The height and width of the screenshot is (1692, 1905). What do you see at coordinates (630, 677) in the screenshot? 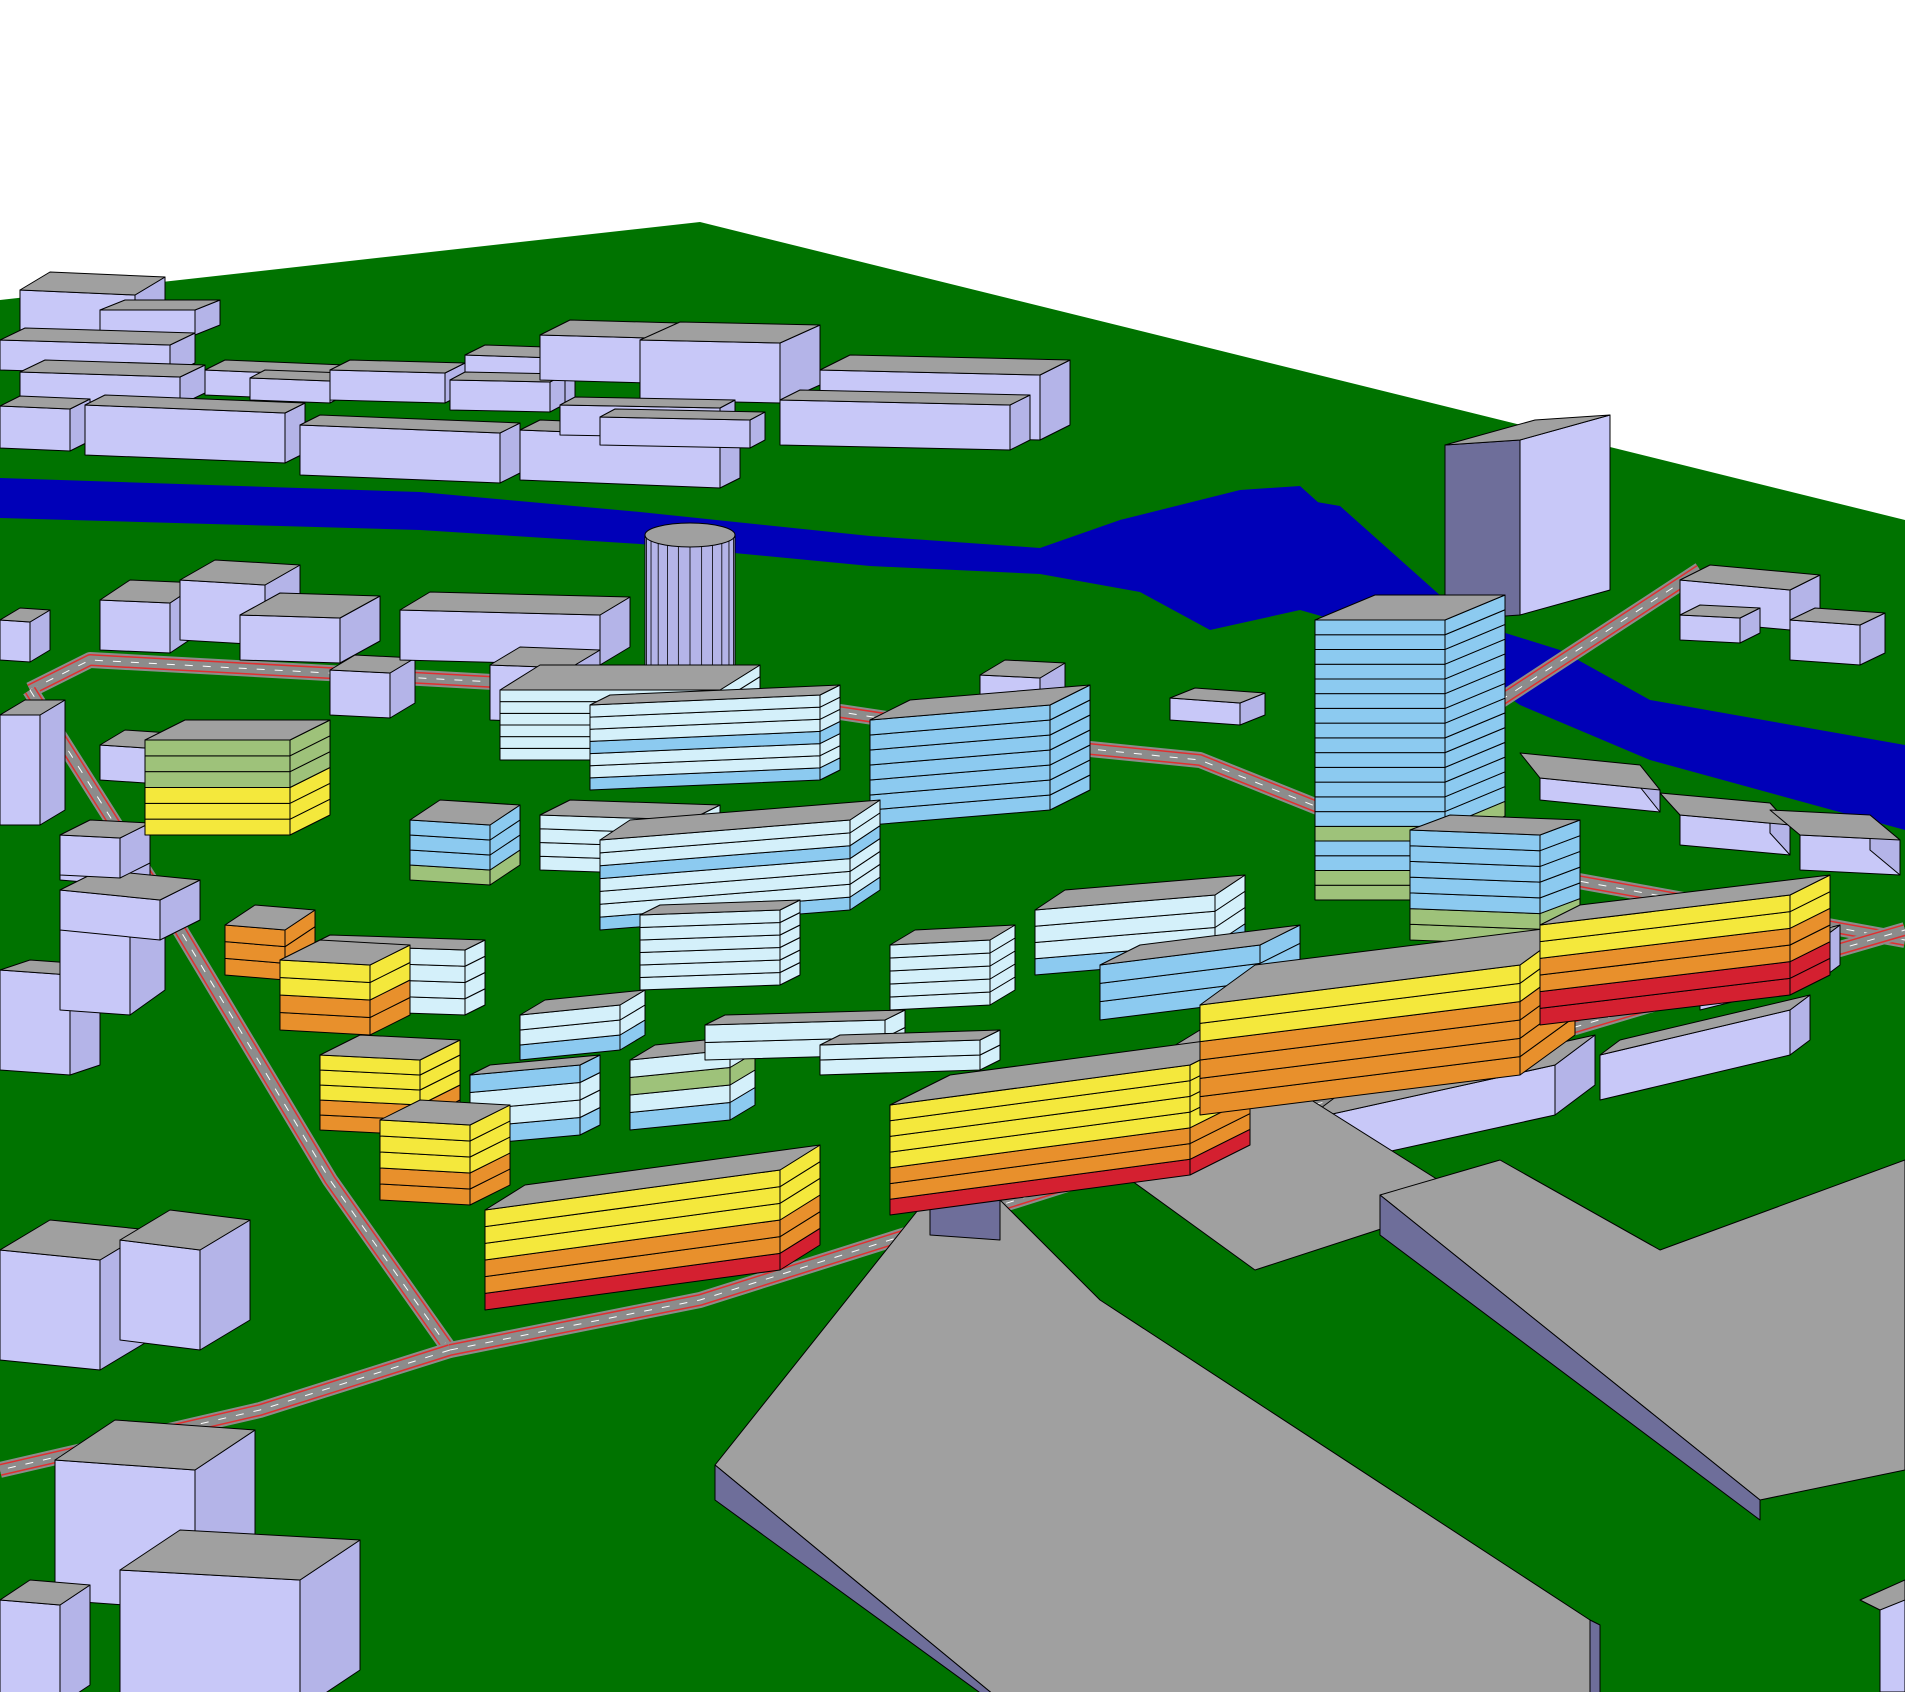
I see `building-roof` at bounding box center [630, 677].